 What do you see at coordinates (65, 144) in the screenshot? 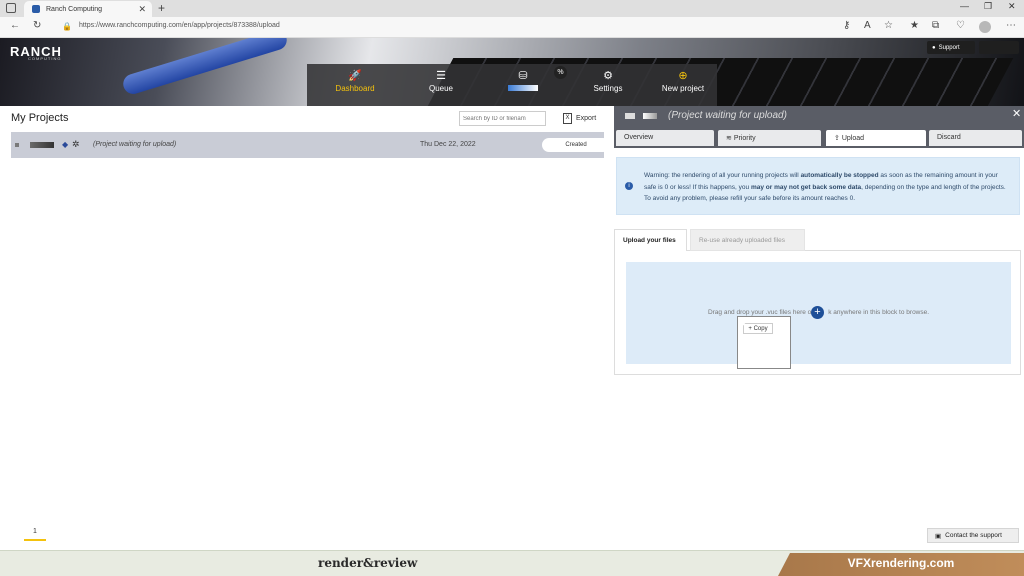
I see `software-icon: ◆` at bounding box center [65, 144].